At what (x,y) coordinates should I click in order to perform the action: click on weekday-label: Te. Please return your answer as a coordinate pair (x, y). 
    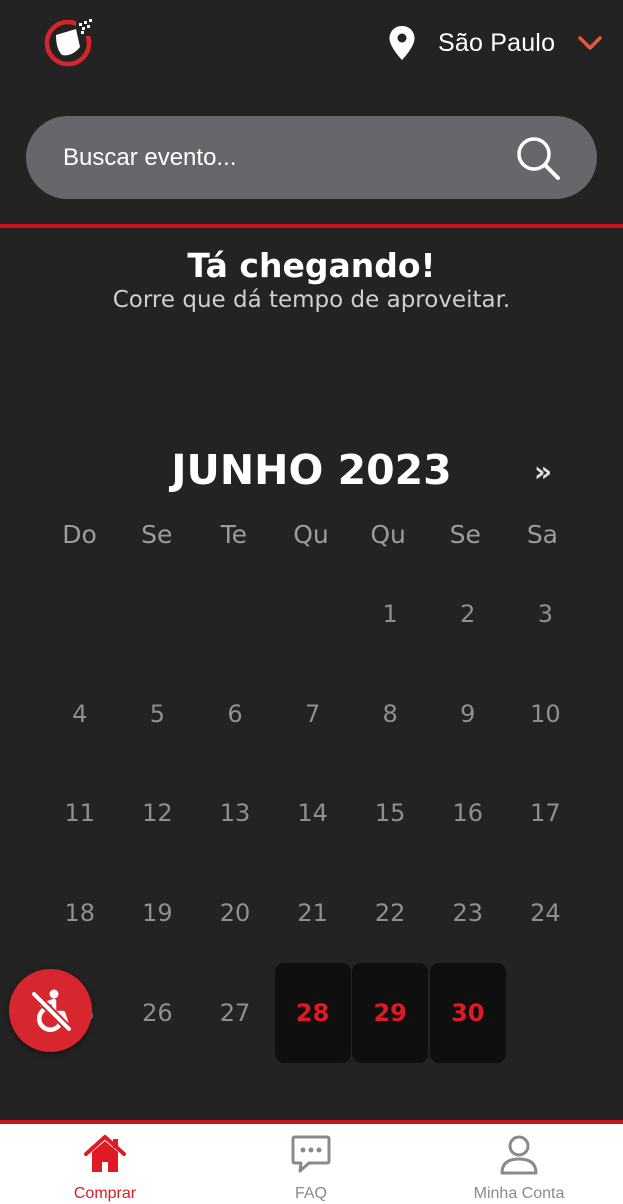
    Looking at the image, I should click on (234, 534).